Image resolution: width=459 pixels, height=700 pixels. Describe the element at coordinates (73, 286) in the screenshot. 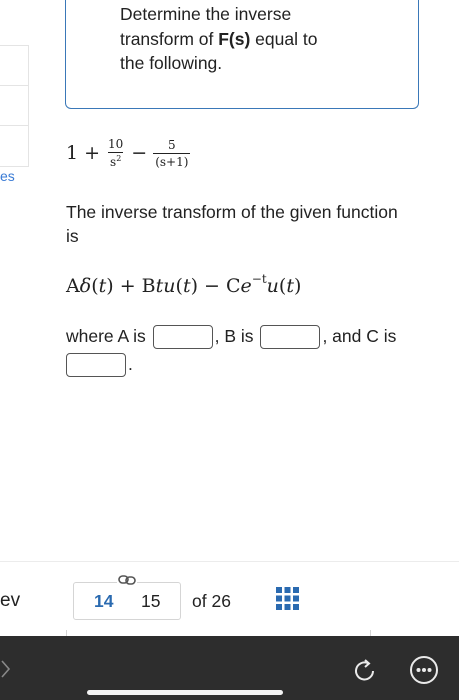

I see `result-part-a: A` at that location.